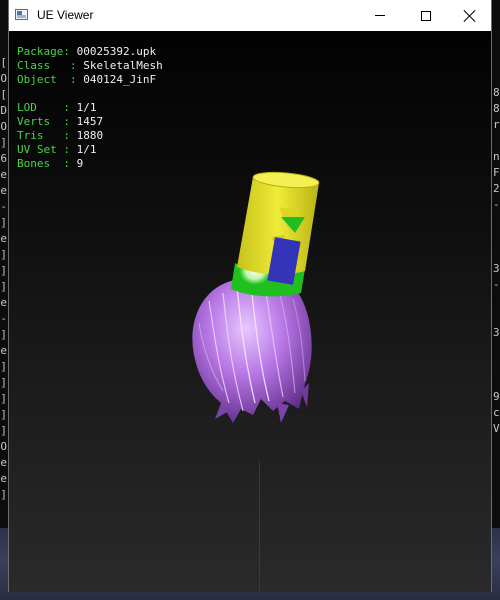 This screenshot has height=600, width=500. What do you see at coordinates (250, 15) in the screenshot?
I see `title-bar: UE Viewer` at bounding box center [250, 15].